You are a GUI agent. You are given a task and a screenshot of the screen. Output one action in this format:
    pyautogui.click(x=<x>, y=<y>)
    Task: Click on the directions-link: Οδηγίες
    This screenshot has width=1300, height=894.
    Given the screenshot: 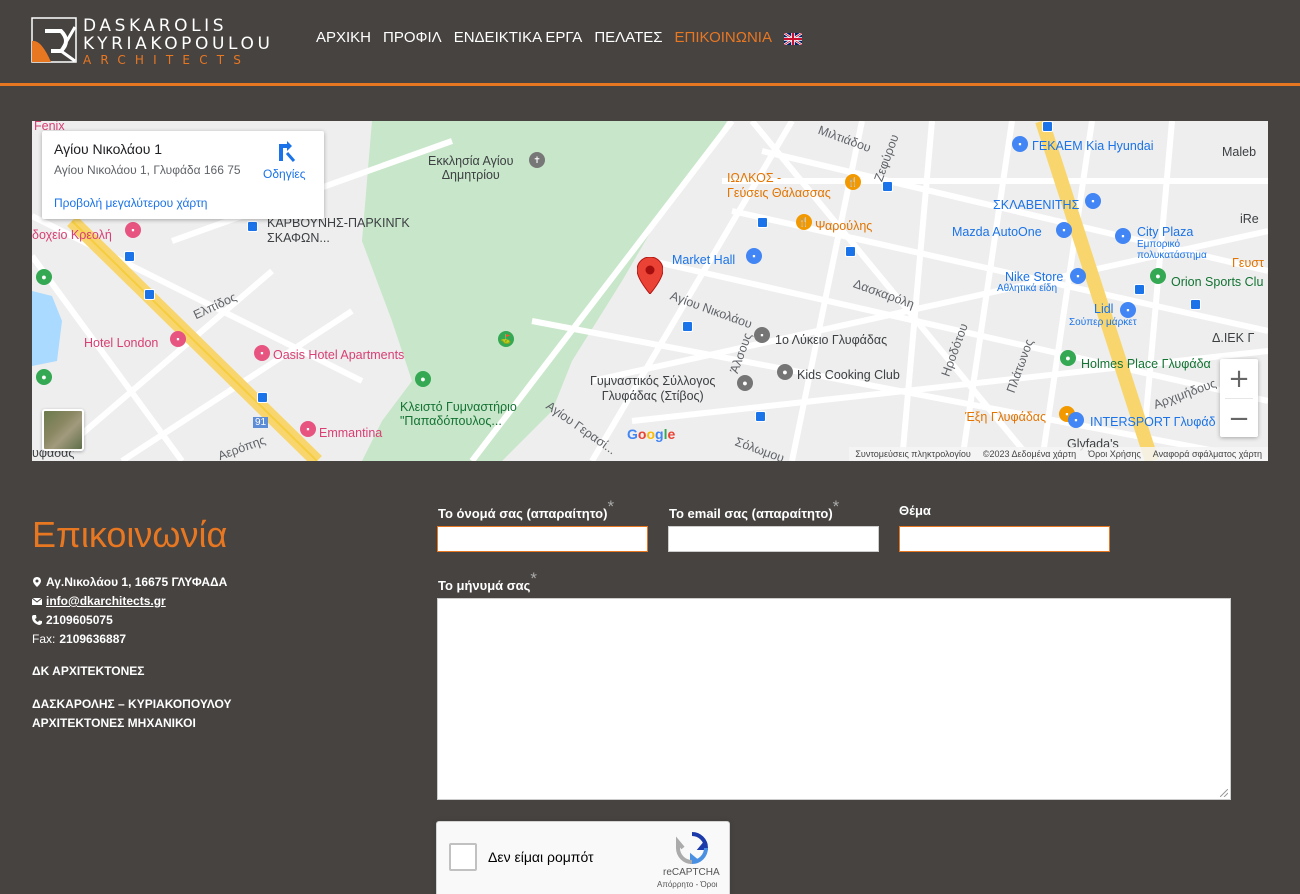 What is the action you would take?
    pyautogui.click(x=284, y=174)
    